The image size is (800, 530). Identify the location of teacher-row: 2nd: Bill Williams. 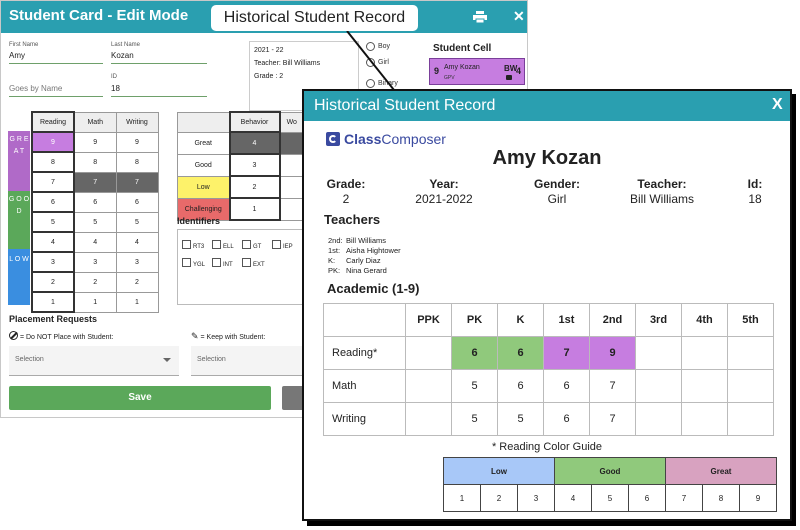
(357, 240).